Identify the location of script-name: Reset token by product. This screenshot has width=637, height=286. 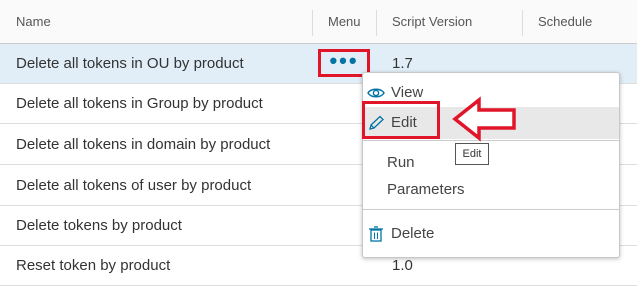
(93, 265).